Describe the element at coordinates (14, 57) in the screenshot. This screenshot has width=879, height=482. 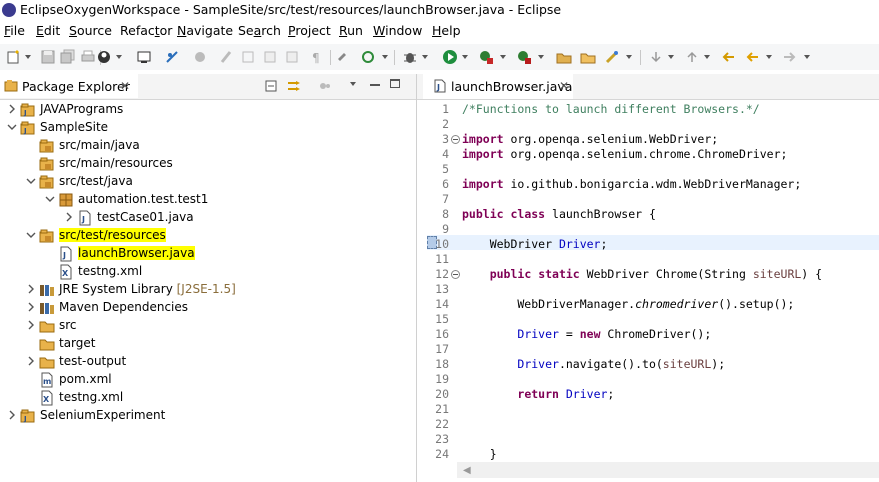
I see `new-wizard-icon` at that location.